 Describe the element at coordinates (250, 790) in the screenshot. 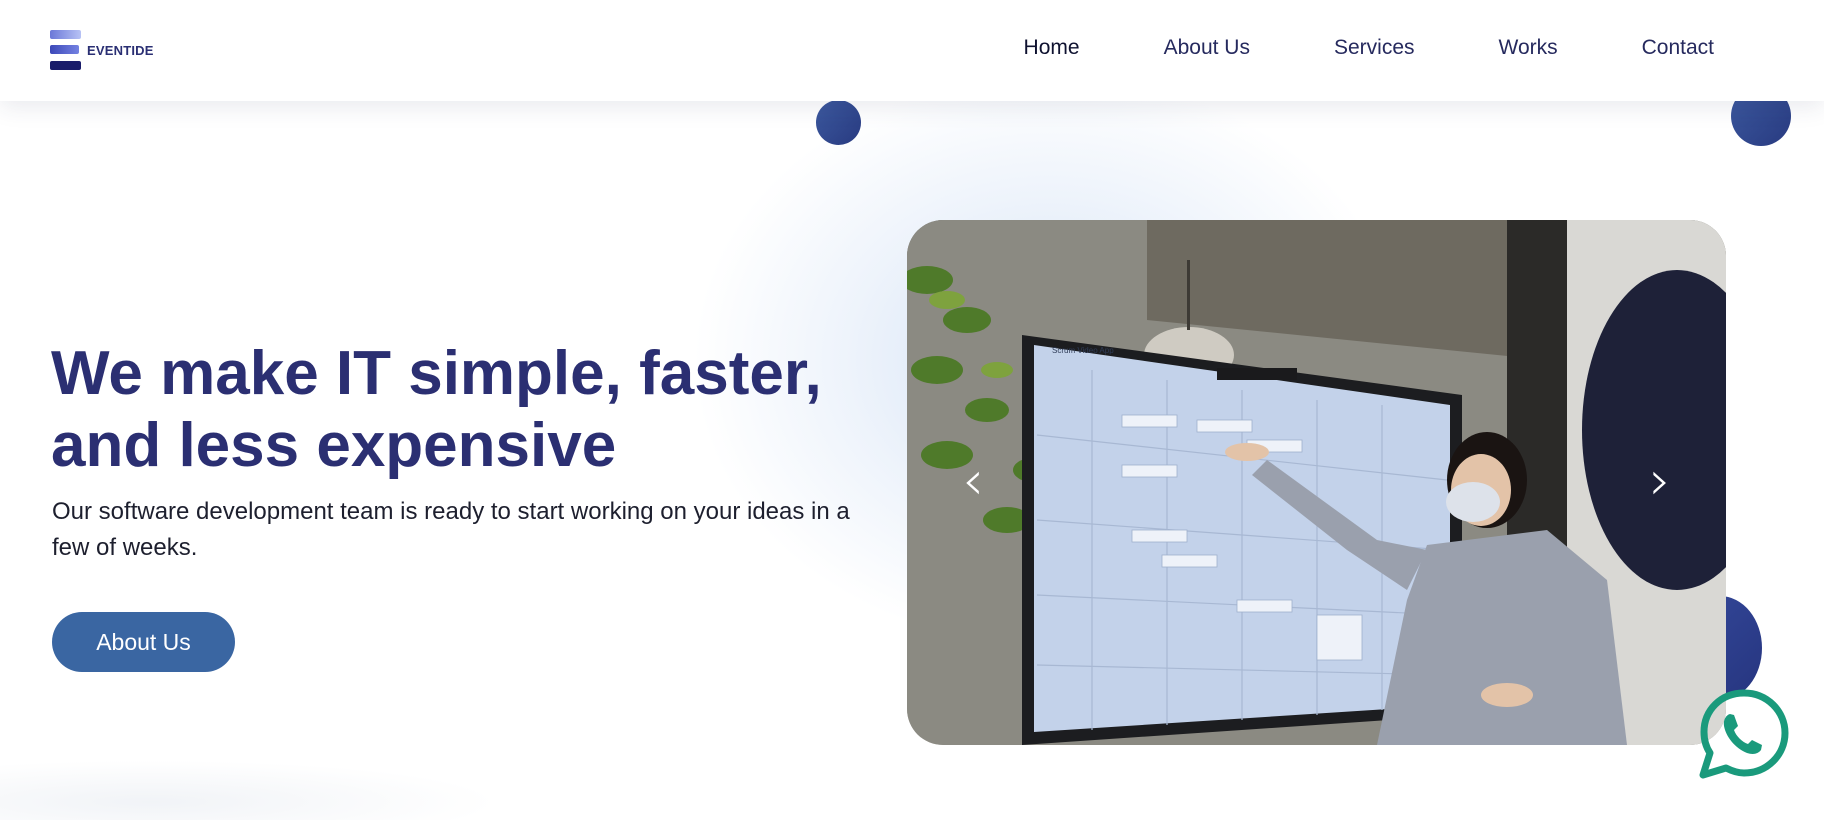

I see `background-fade` at that location.